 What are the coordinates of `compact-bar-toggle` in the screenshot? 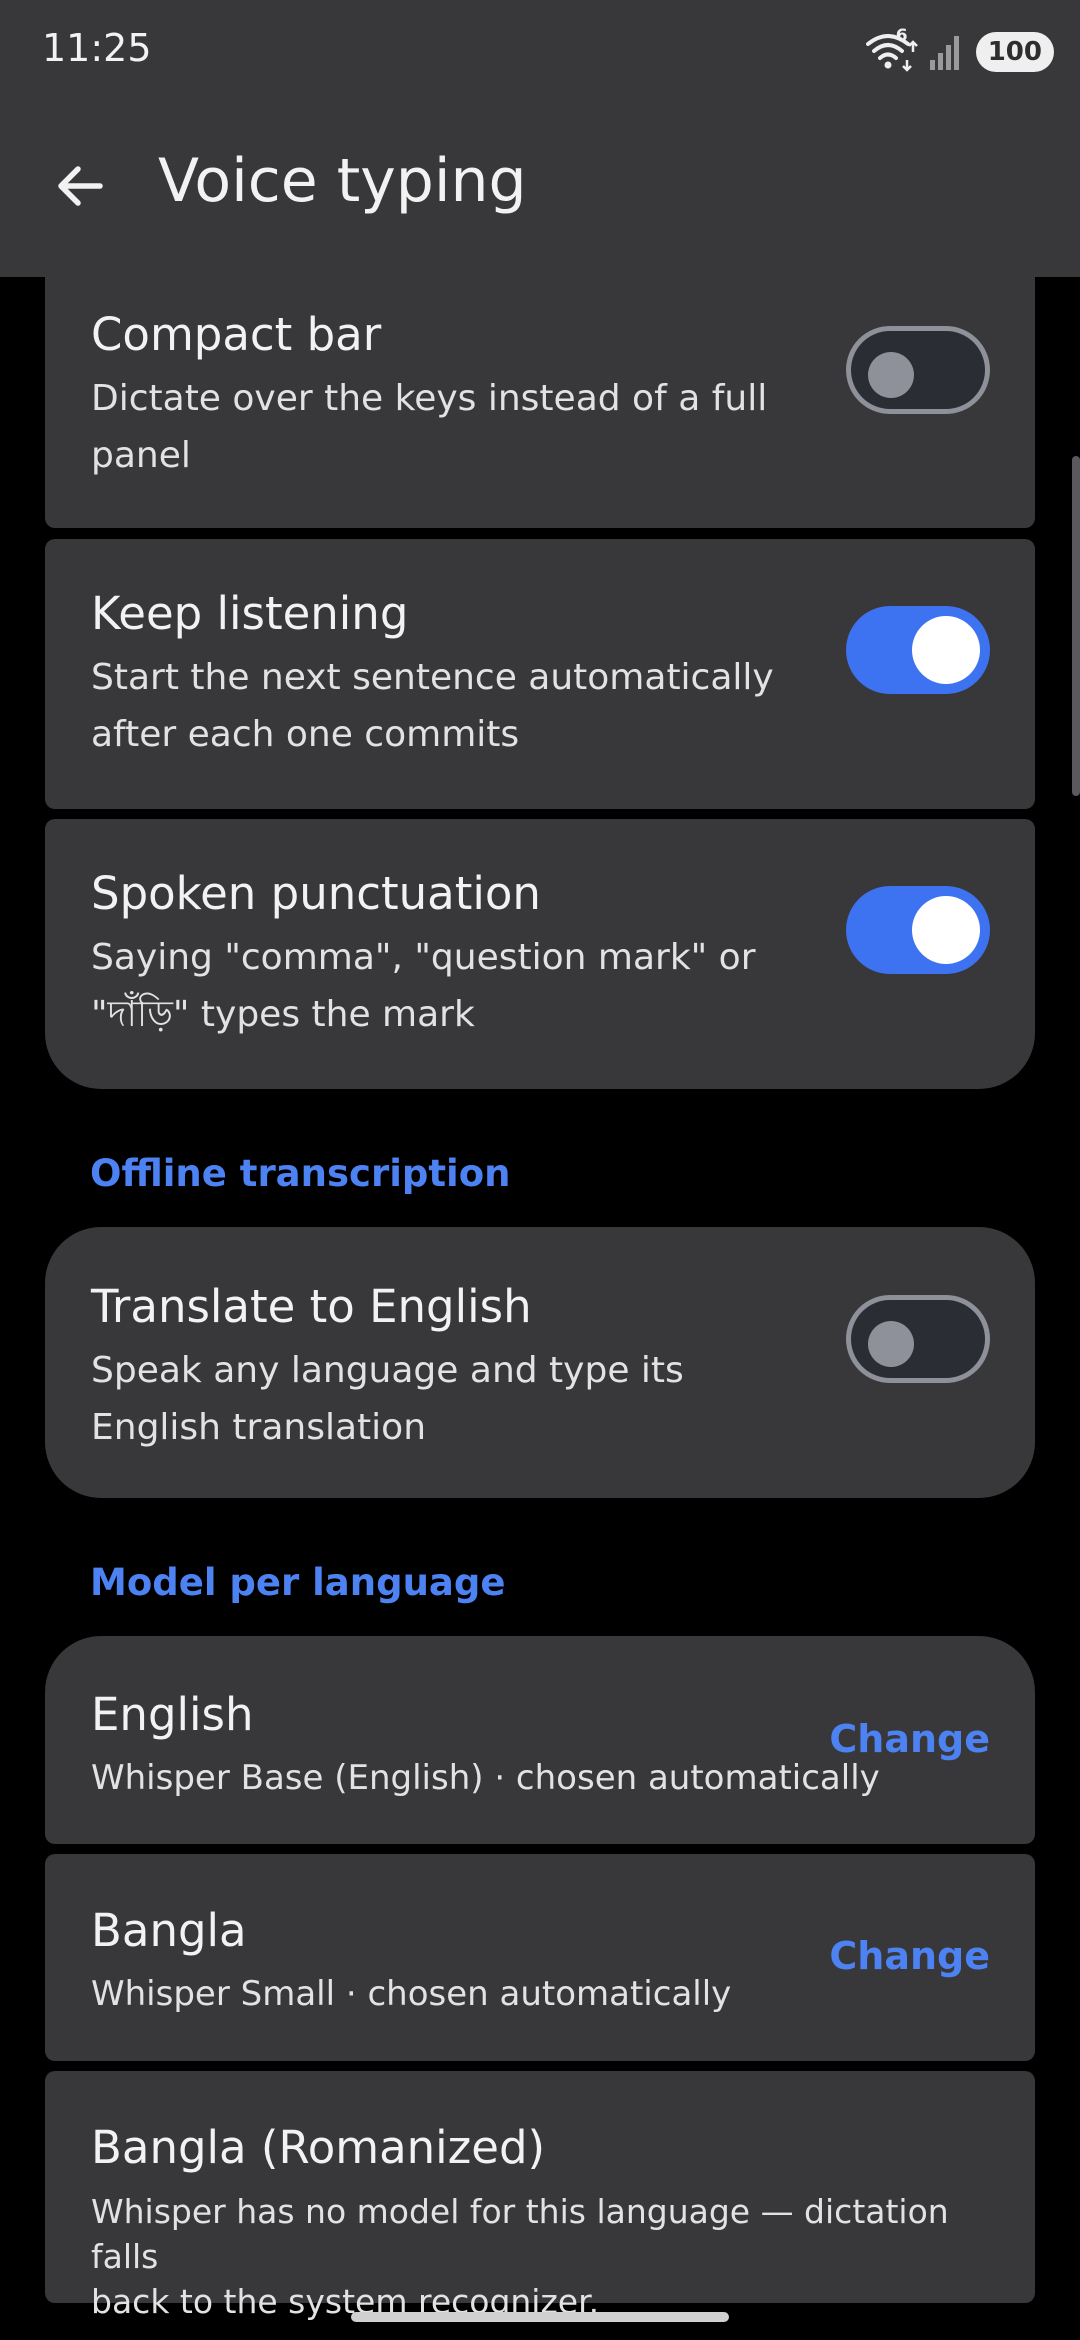 It's located at (918, 370).